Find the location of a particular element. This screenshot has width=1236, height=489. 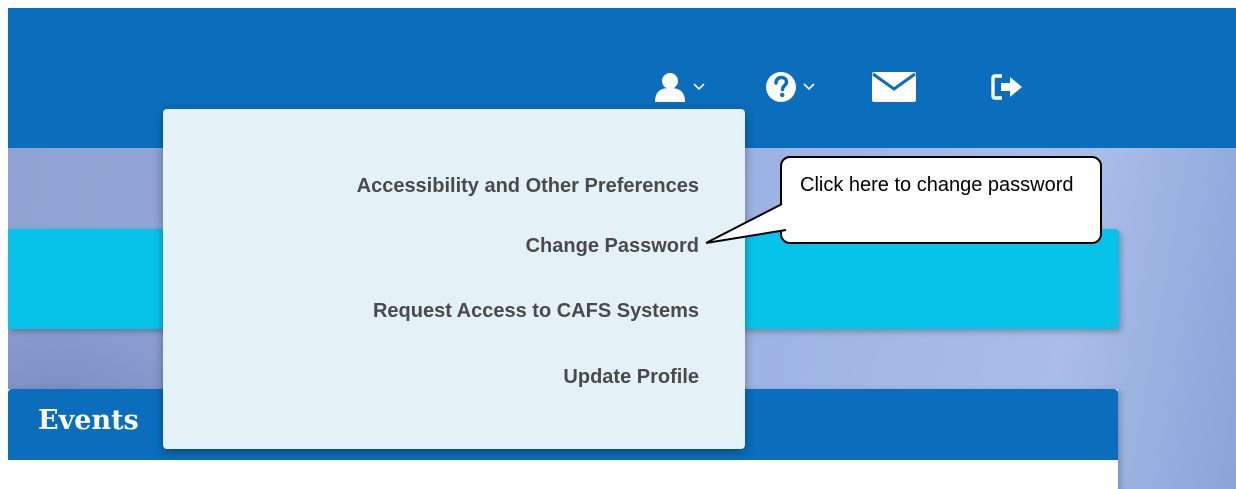

menu-item-update-profile: Update Profile is located at coordinates (631, 377).